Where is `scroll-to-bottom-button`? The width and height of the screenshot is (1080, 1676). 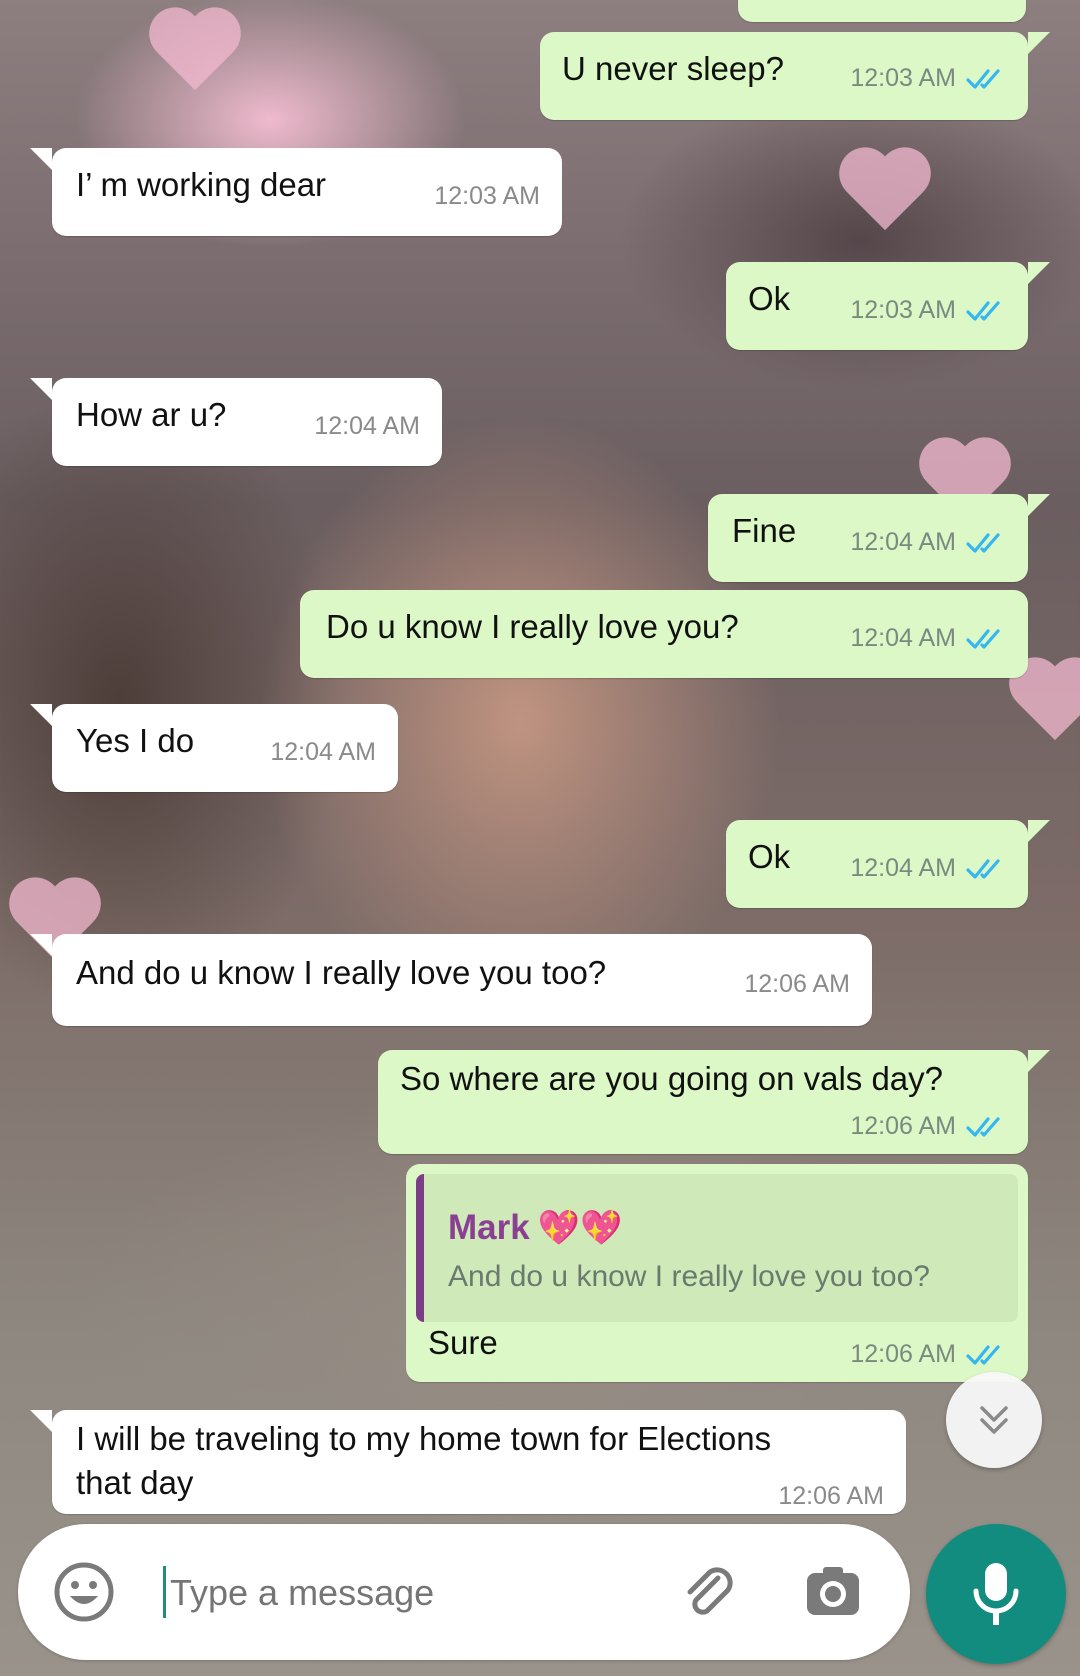
scroll-to-bottom-button is located at coordinates (994, 1420).